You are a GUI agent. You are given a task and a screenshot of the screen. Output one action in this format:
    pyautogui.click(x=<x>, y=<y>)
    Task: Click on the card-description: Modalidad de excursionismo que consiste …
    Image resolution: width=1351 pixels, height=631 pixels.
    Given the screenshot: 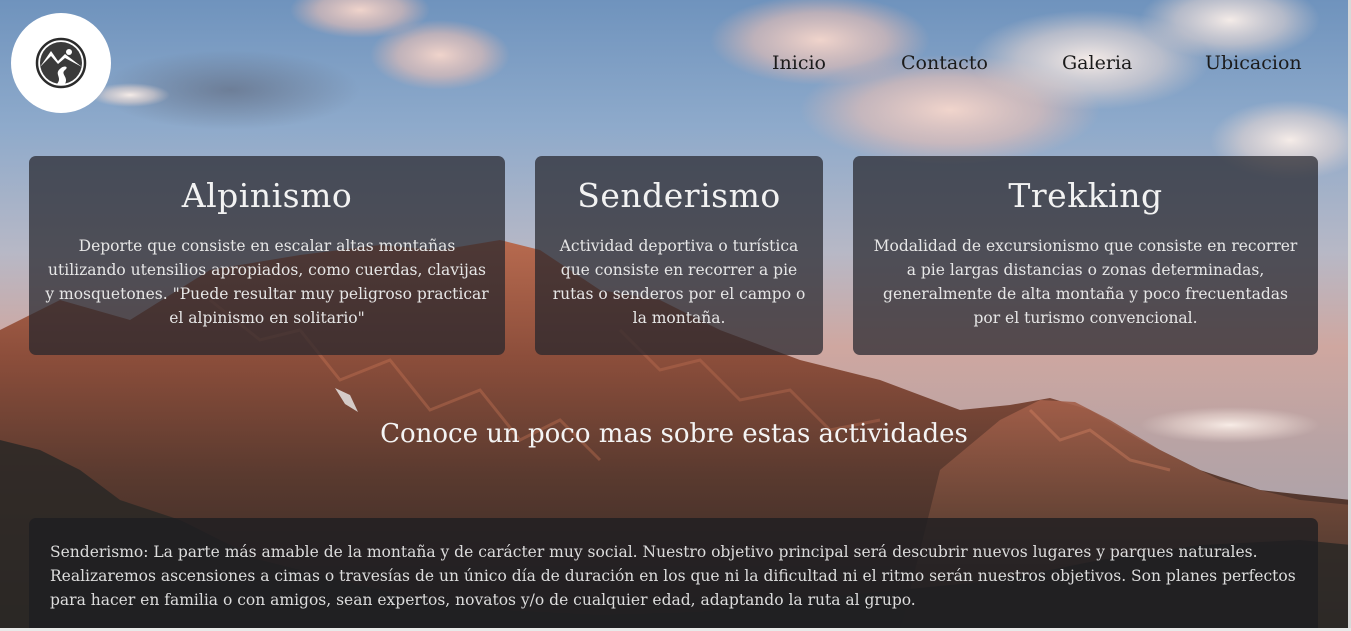 What is the action you would take?
    pyautogui.click(x=1085, y=282)
    